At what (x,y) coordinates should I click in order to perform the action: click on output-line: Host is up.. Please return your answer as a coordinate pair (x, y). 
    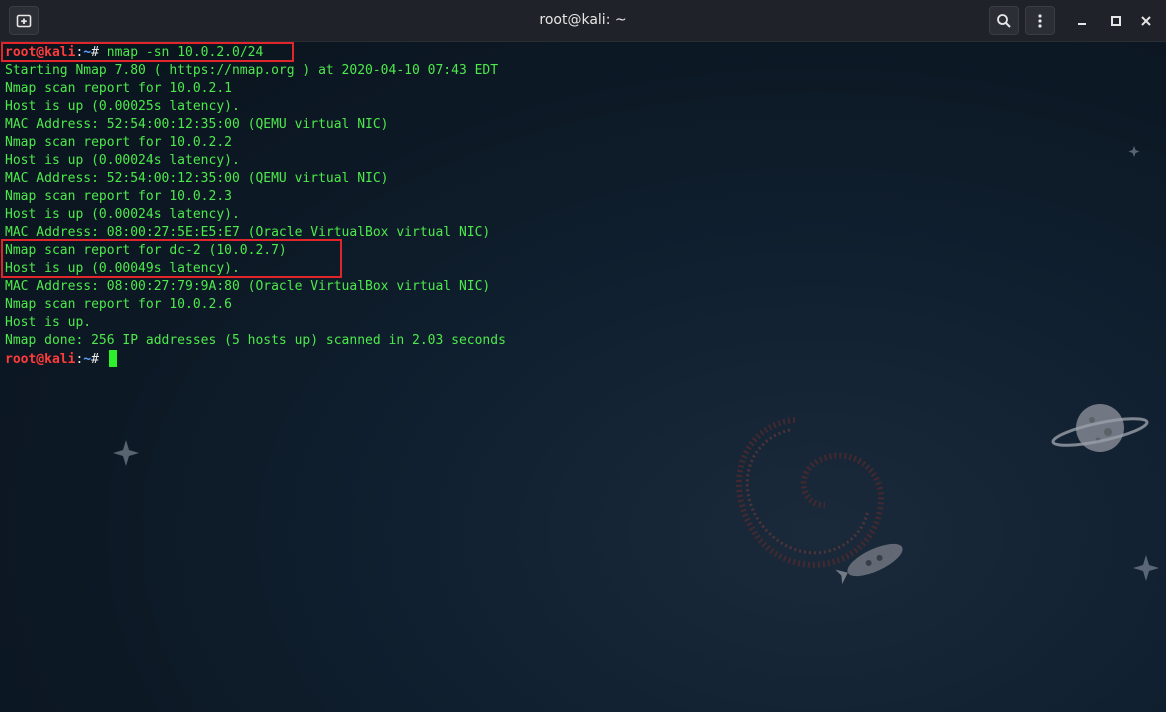
    Looking at the image, I should click on (48, 322).